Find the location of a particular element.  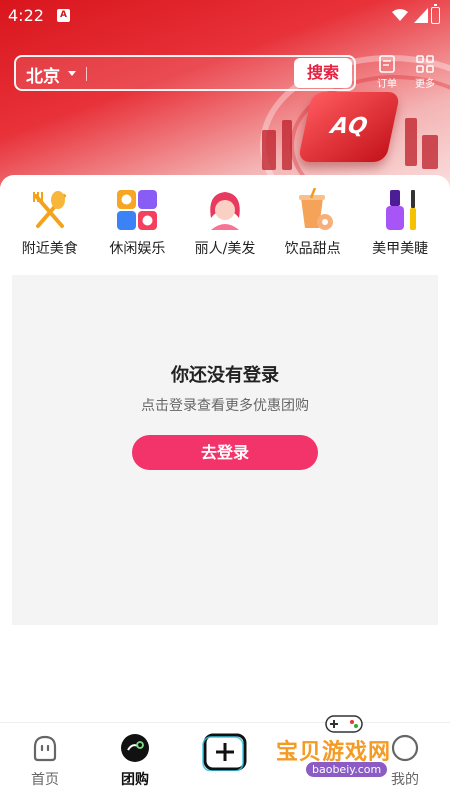

category-nails: 美甲美睫 is located at coordinates (400, 227).